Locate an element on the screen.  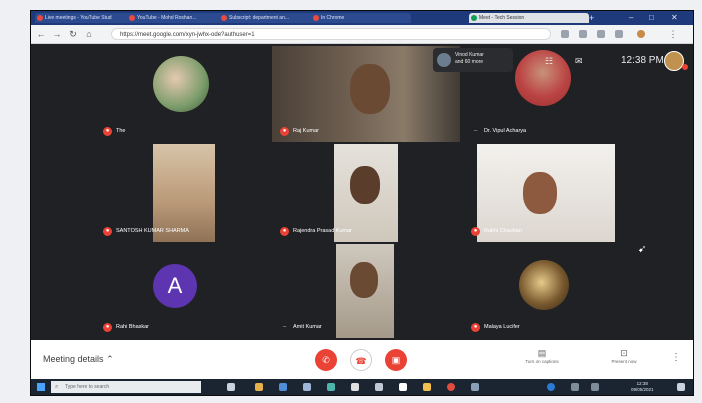
windows-taskbar: ⌕ Type here to search 12:38 09/05/2021 is located at coordinates (362, 387).